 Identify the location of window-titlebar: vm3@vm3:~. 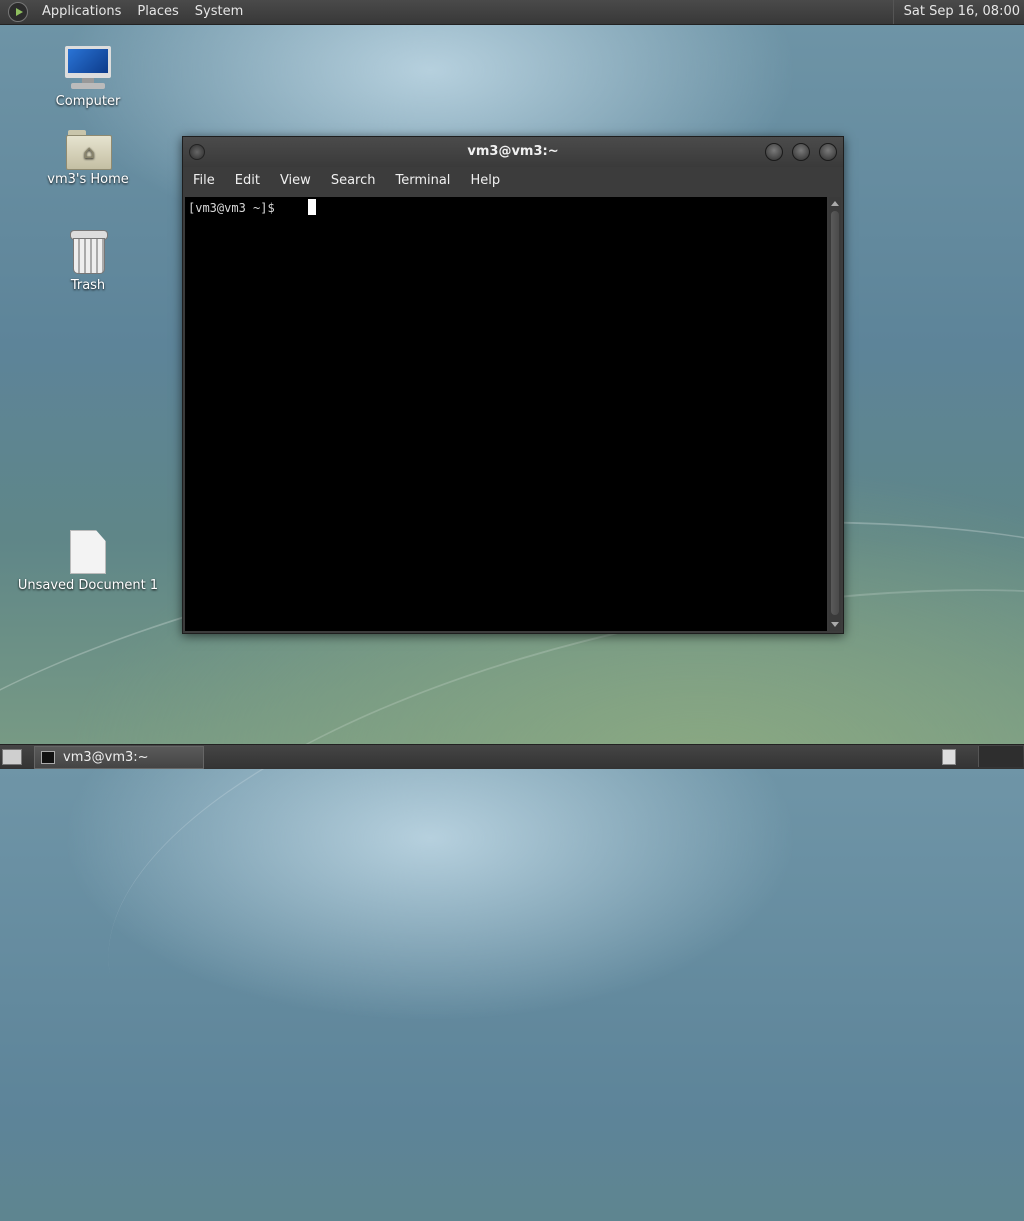
(513, 152).